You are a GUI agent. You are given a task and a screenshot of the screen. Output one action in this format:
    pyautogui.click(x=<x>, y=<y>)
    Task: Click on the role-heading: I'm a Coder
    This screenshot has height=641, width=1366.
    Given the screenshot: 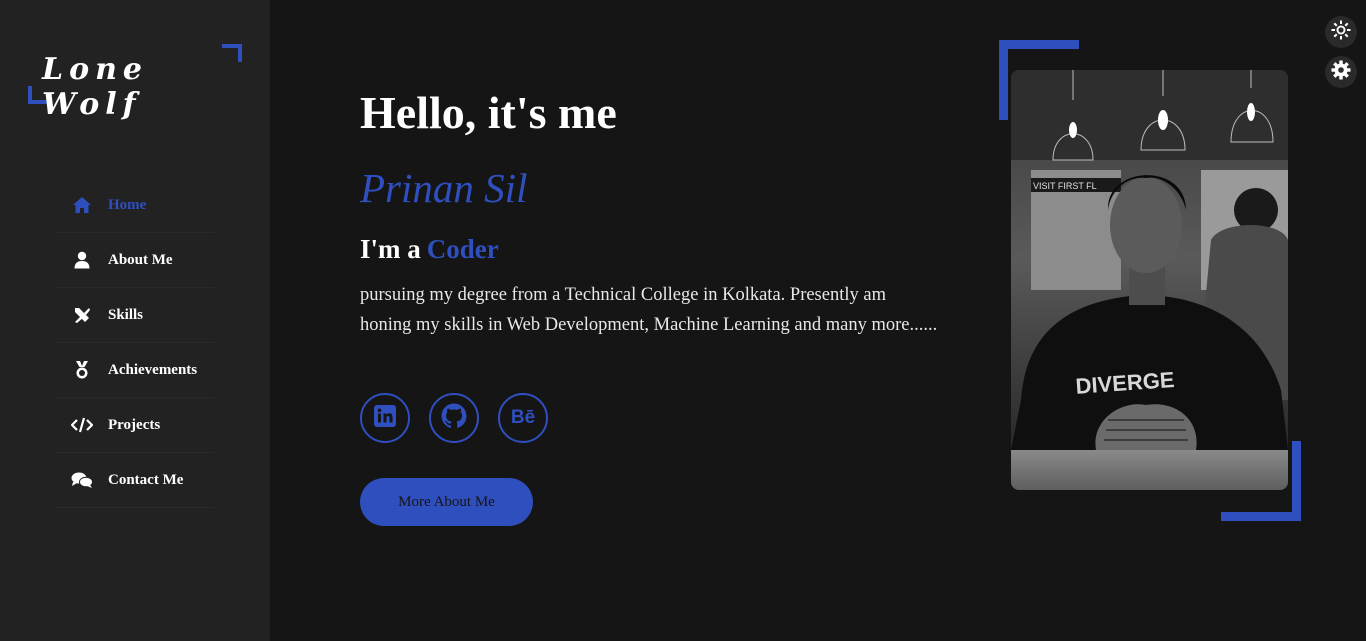 What is the action you would take?
    pyautogui.click(x=429, y=249)
    